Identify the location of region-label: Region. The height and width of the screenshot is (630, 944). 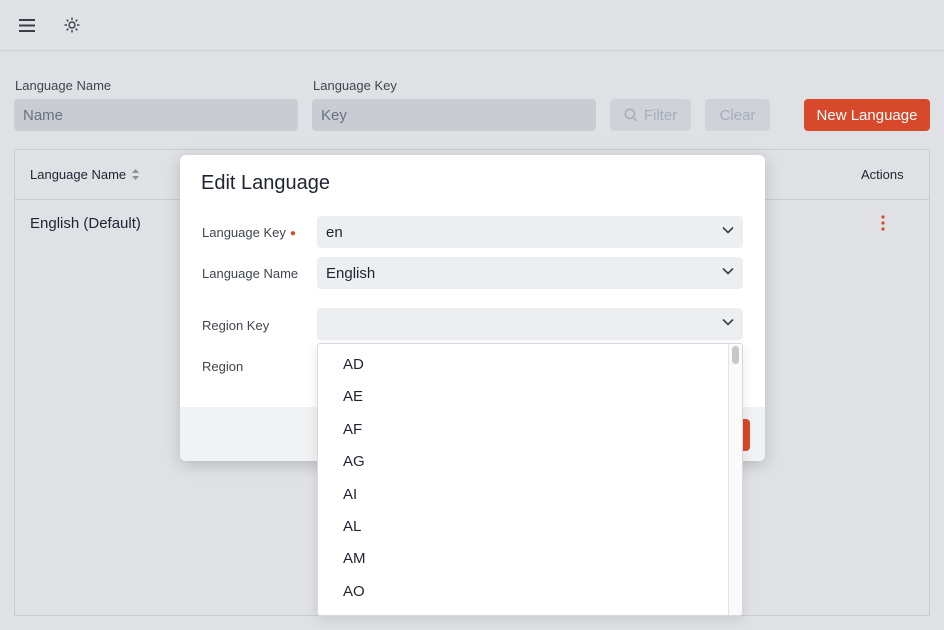
(223, 366).